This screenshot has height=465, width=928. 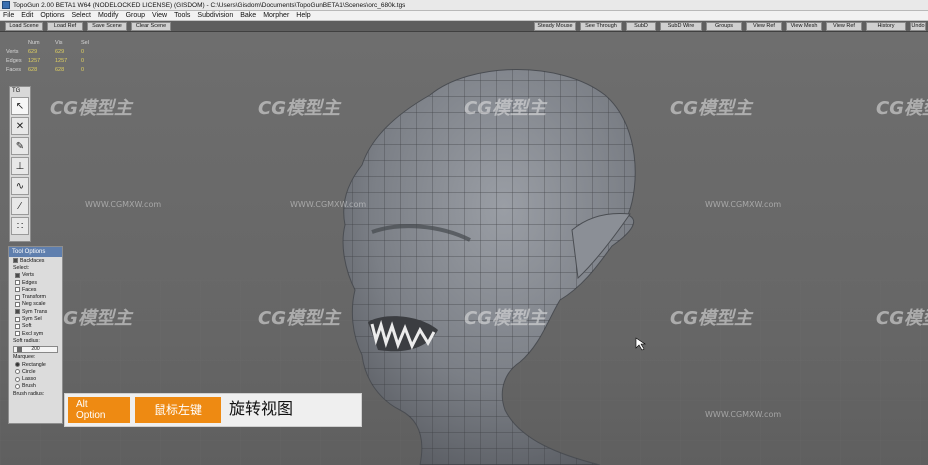 I want to click on stats-header-num: Num, so click(x=34, y=42).